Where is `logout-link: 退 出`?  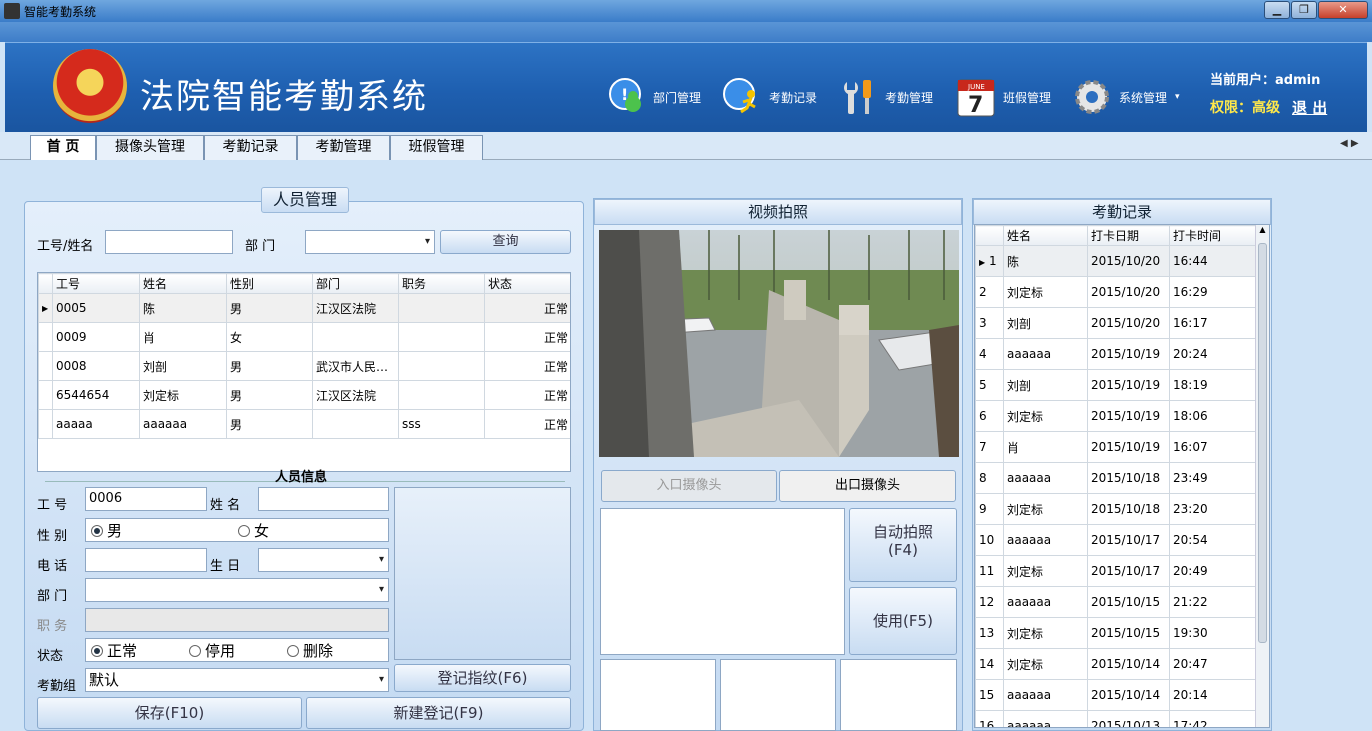
logout-link: 退 出 is located at coordinates (1309, 107).